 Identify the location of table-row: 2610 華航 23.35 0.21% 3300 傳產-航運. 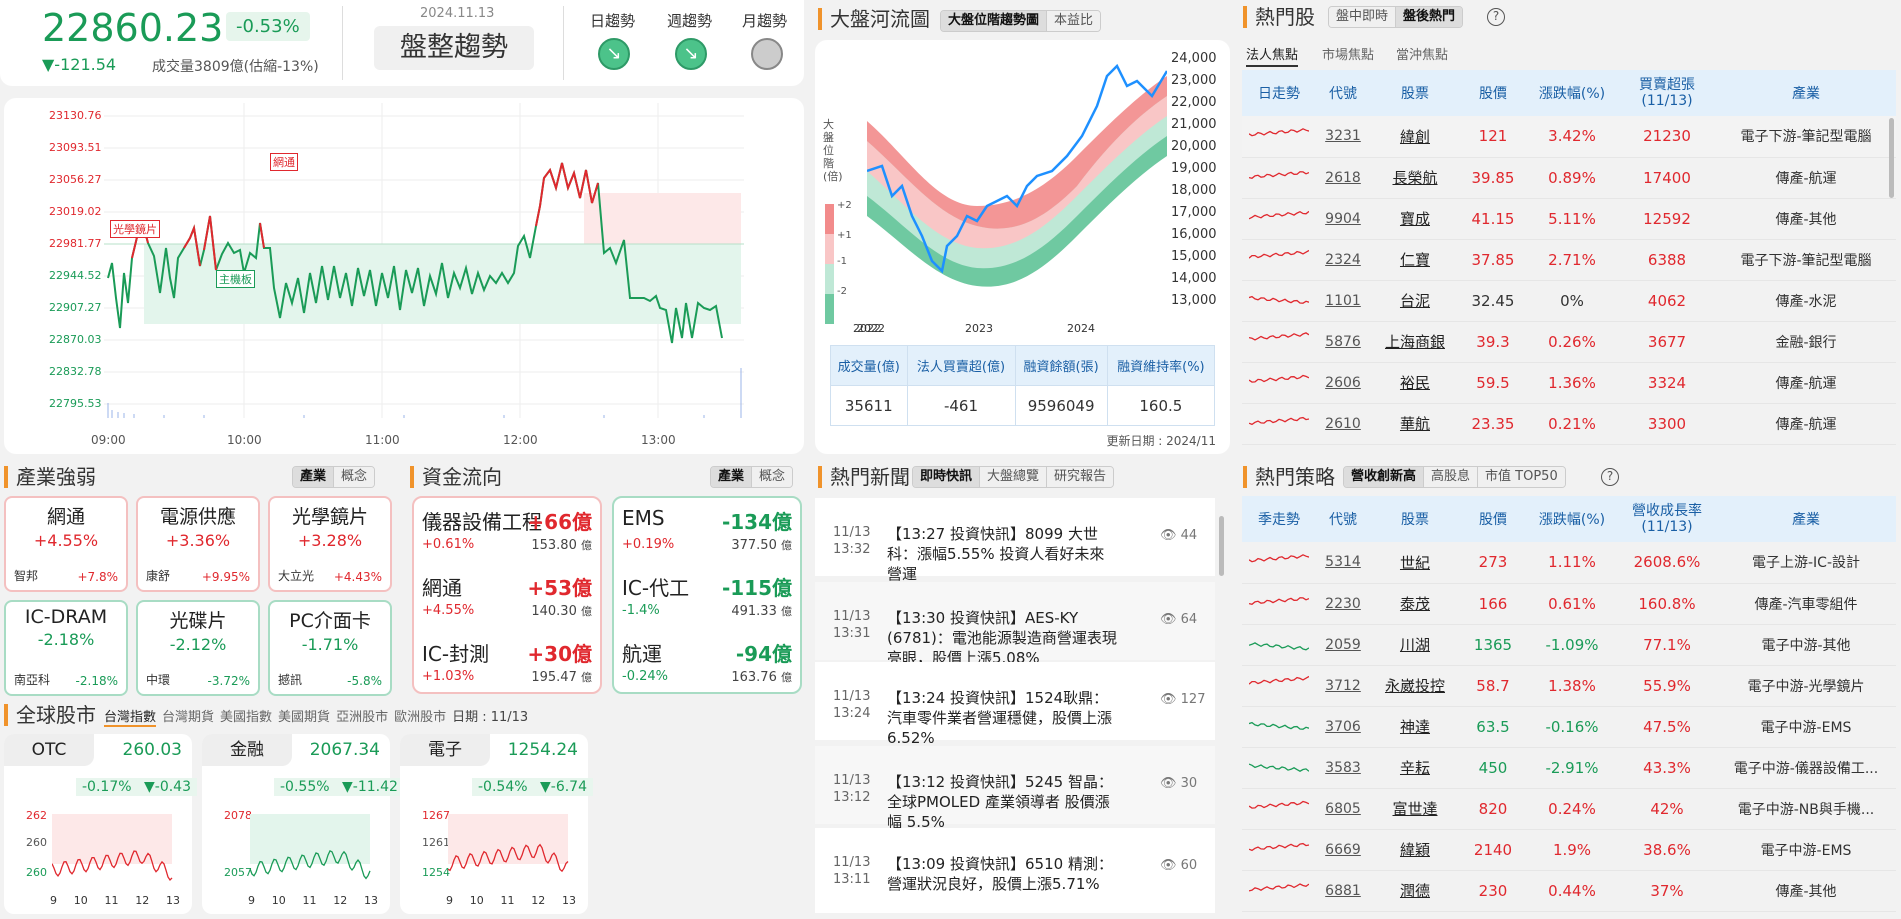
(1569, 424).